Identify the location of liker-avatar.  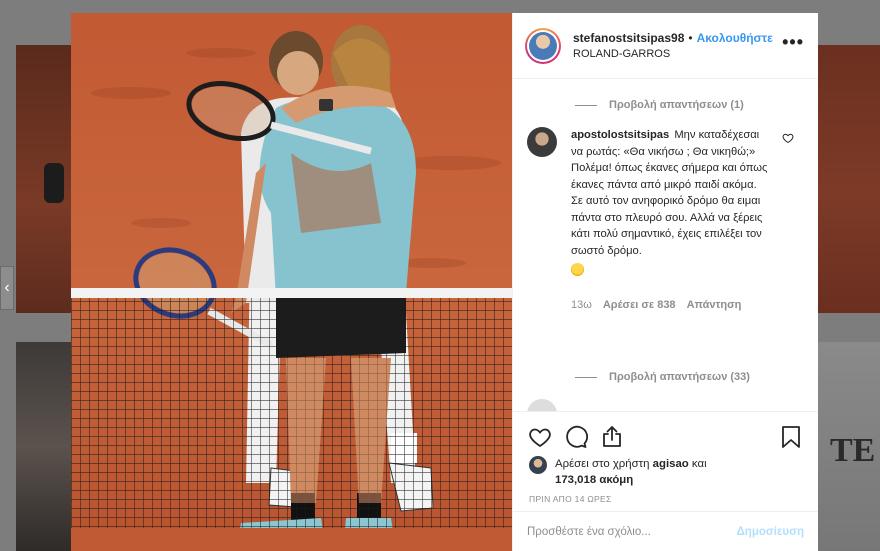
(538, 465).